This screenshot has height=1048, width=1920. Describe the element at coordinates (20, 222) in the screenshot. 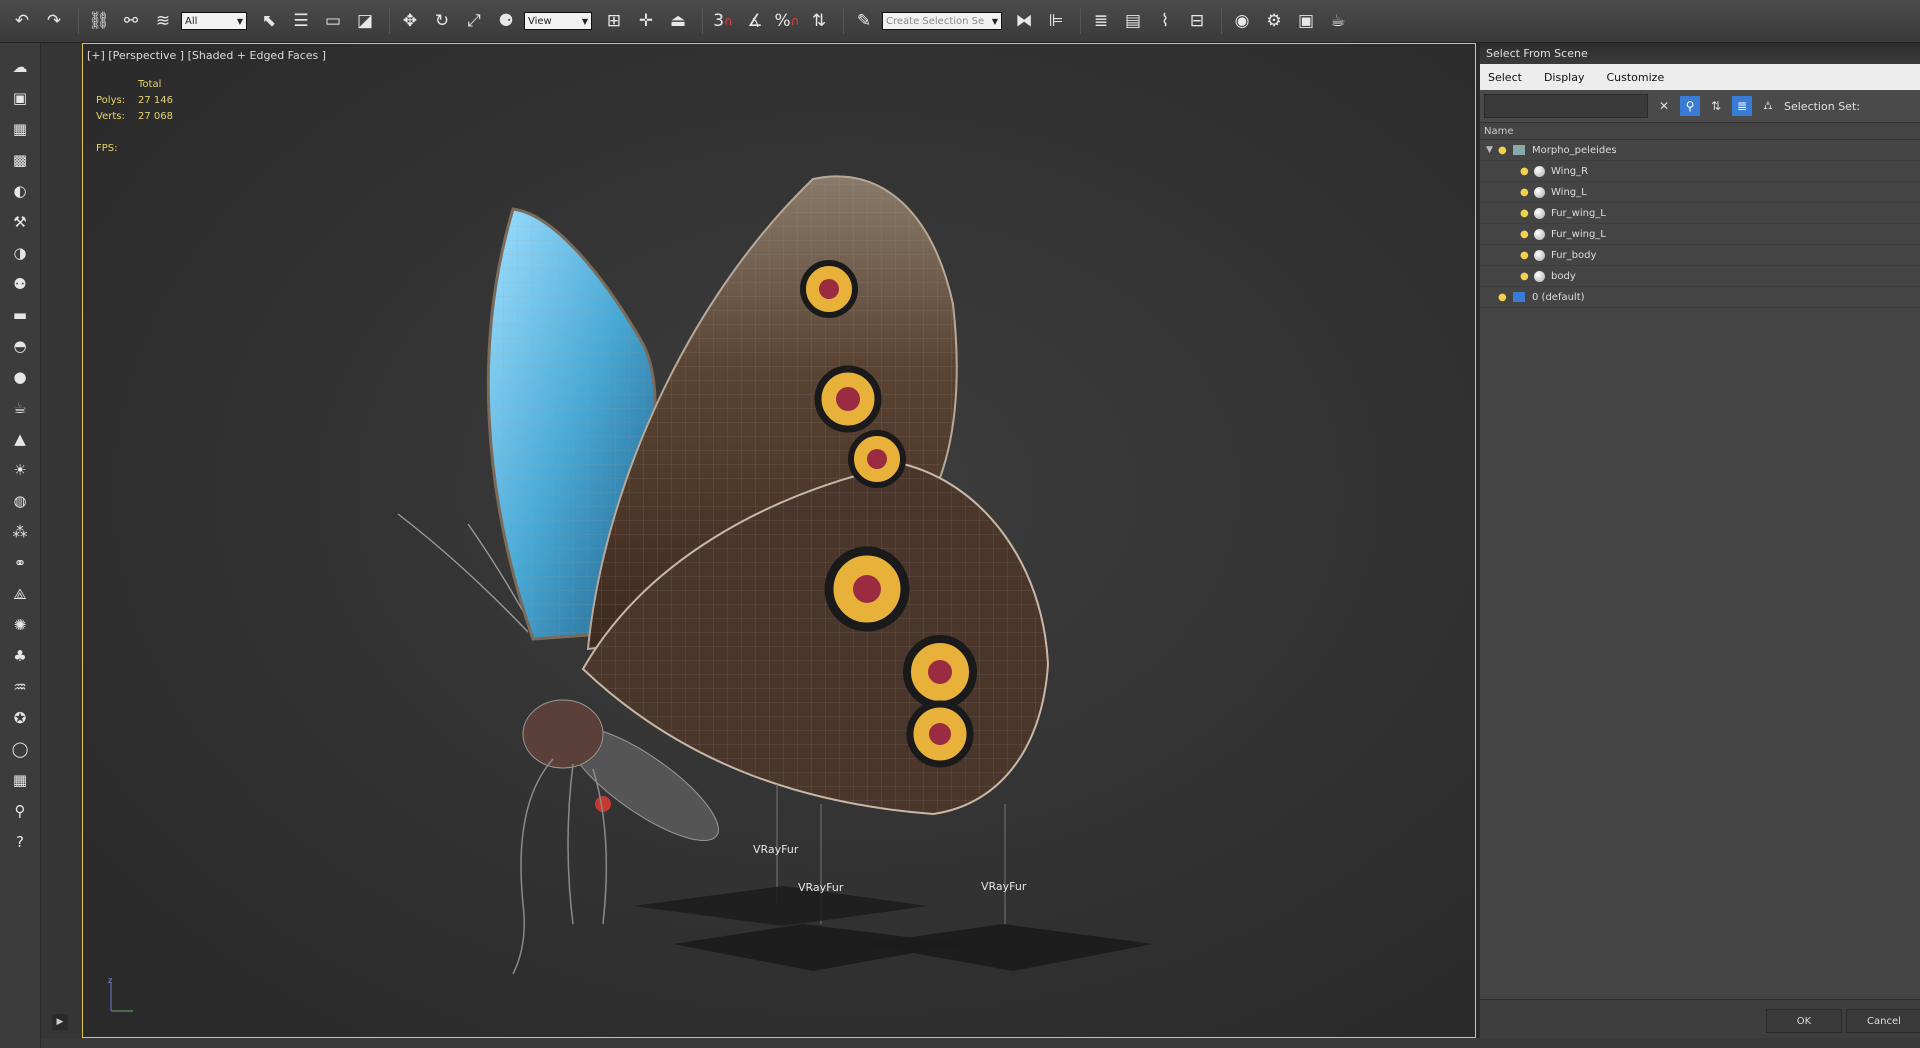

I see `helpers-icon: ⚒` at that location.